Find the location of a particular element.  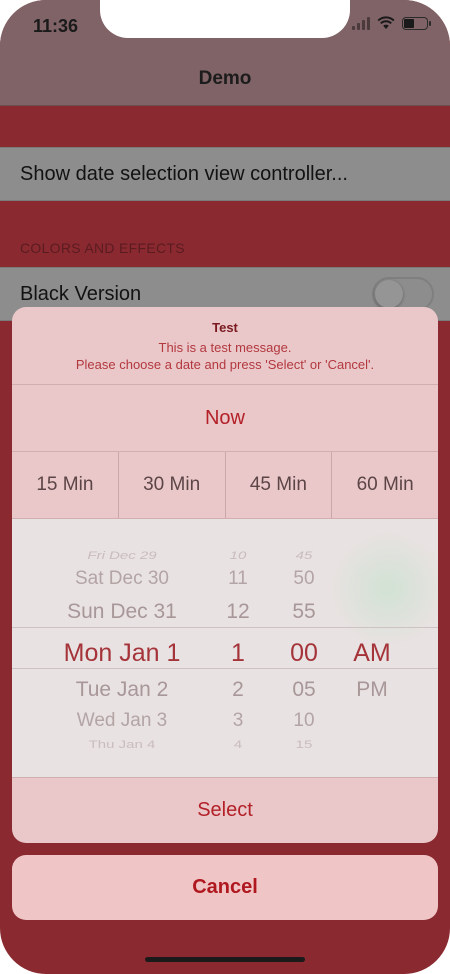

notch is located at coordinates (225, 19).